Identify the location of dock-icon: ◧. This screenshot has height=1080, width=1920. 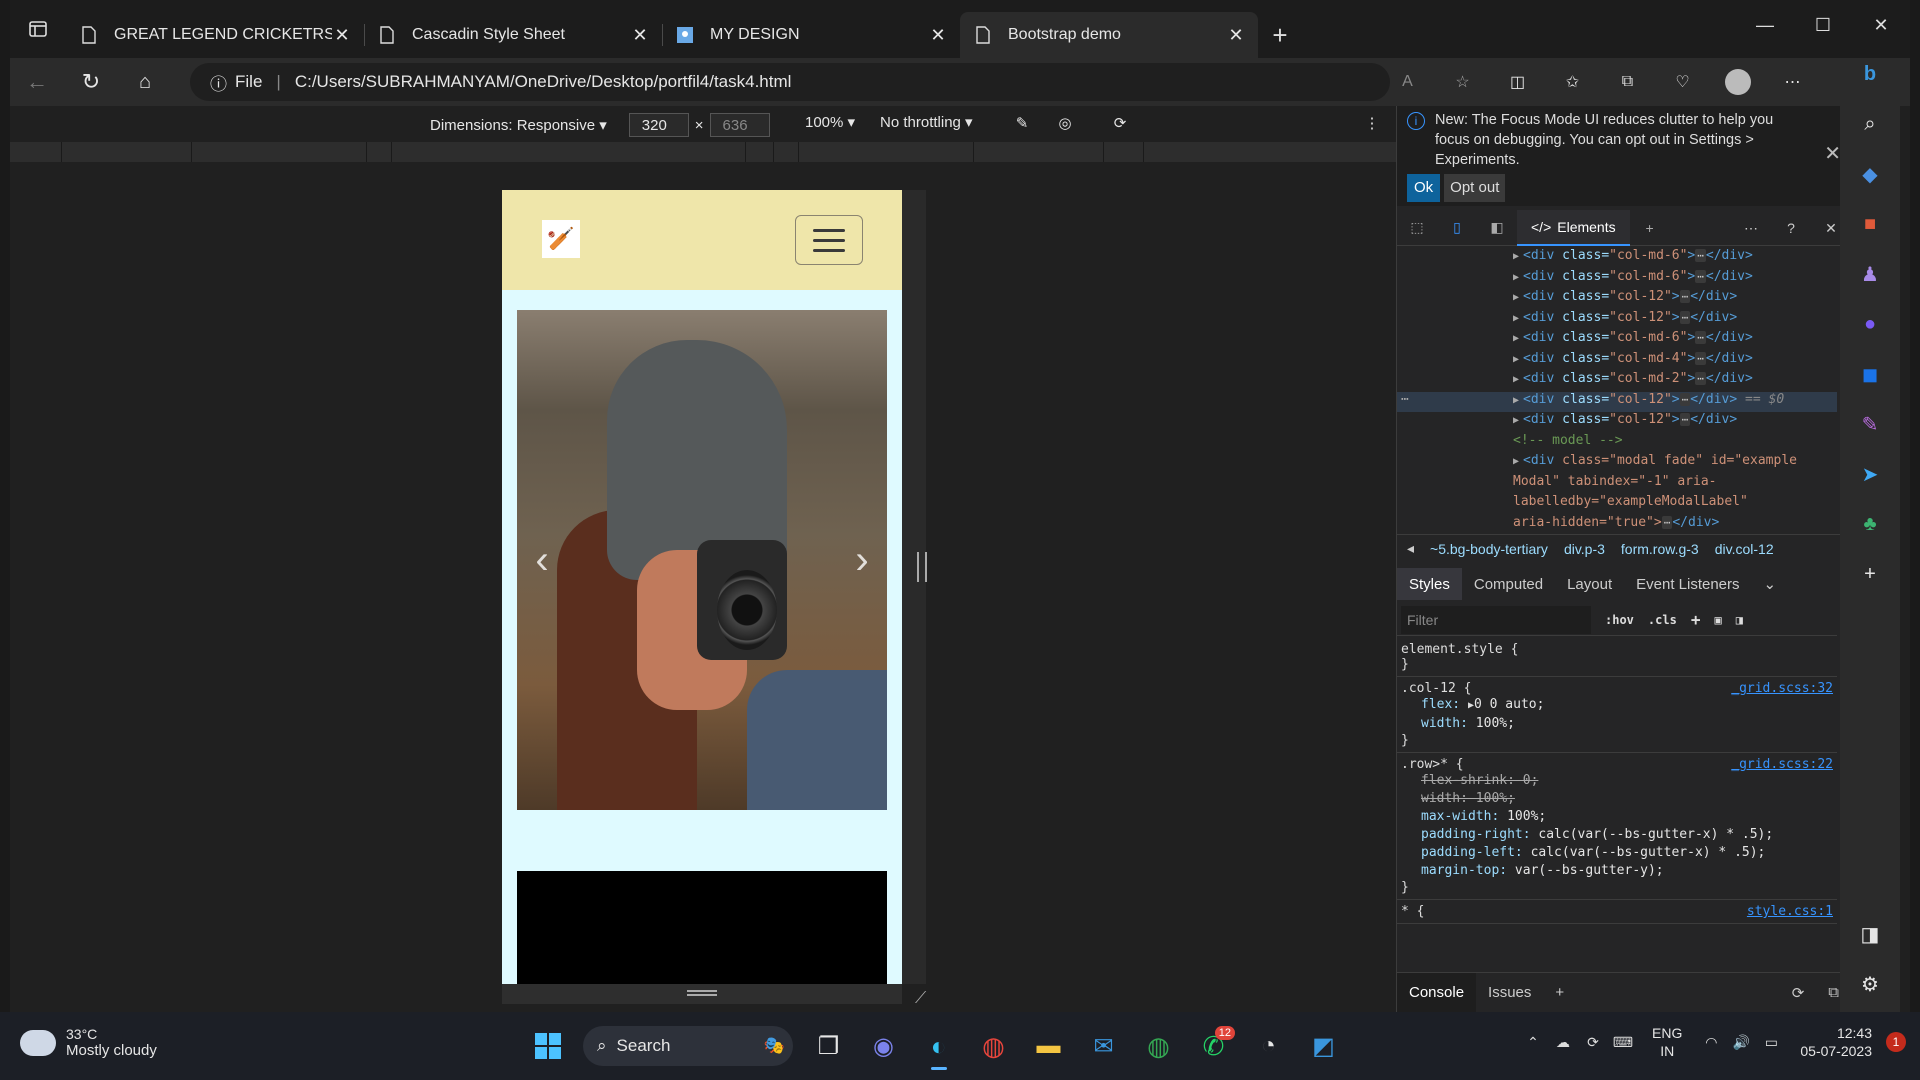
(1497, 228).